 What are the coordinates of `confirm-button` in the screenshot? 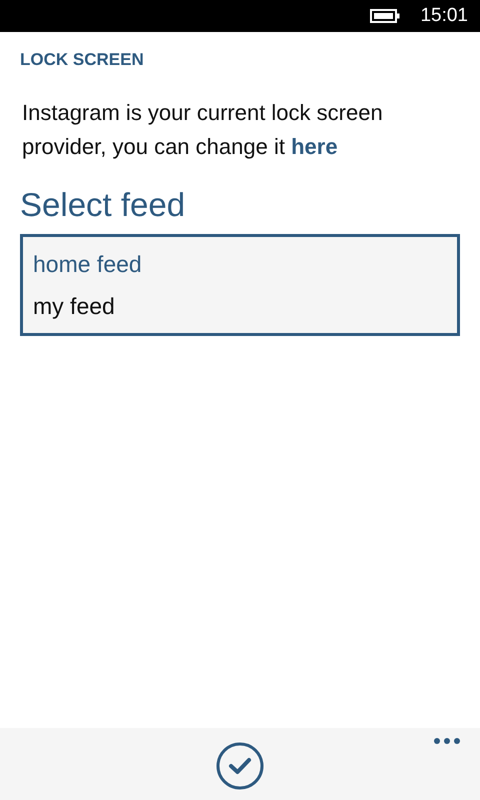 It's located at (240, 766).